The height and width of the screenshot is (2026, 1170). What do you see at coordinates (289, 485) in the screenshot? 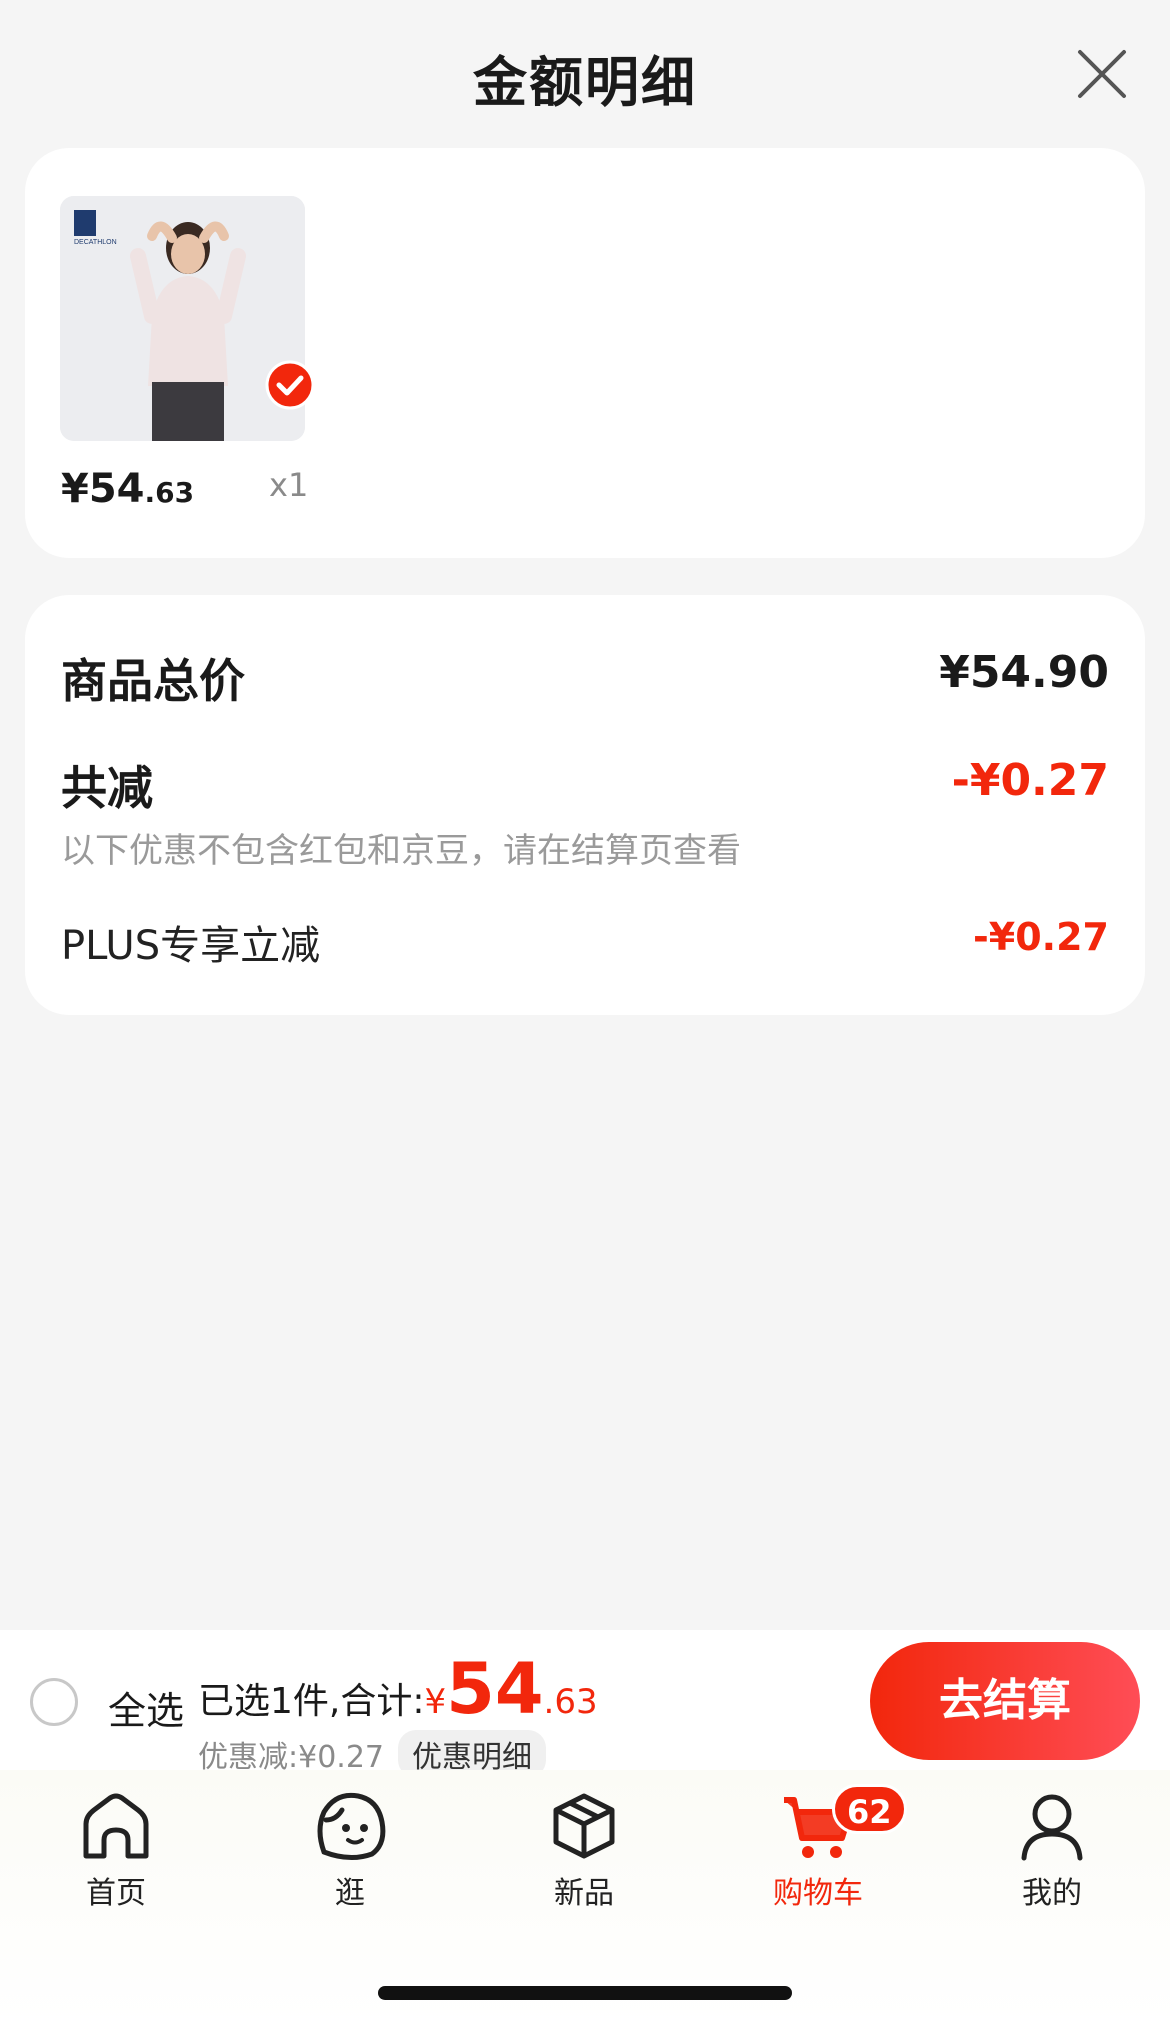
I see `item-quantity: x1` at bounding box center [289, 485].